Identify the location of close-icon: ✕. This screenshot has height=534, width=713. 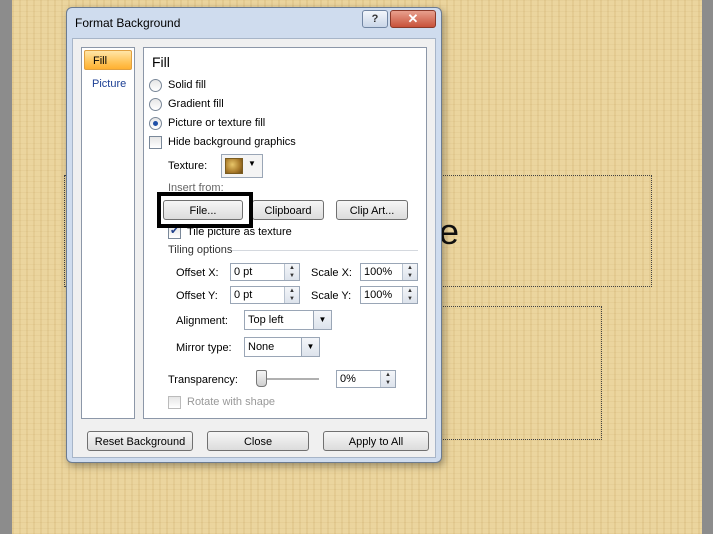
(413, 18).